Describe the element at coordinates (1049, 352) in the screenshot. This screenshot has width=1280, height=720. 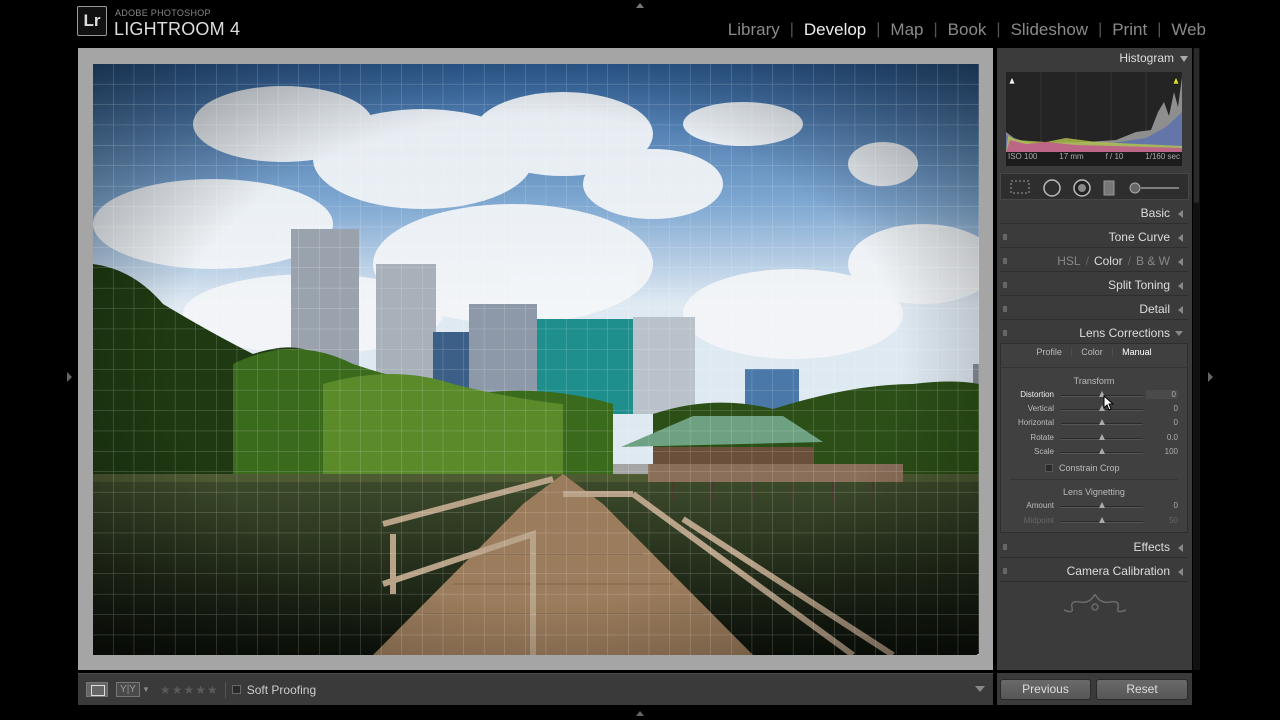
I see `tab-profile: Profile` at that location.